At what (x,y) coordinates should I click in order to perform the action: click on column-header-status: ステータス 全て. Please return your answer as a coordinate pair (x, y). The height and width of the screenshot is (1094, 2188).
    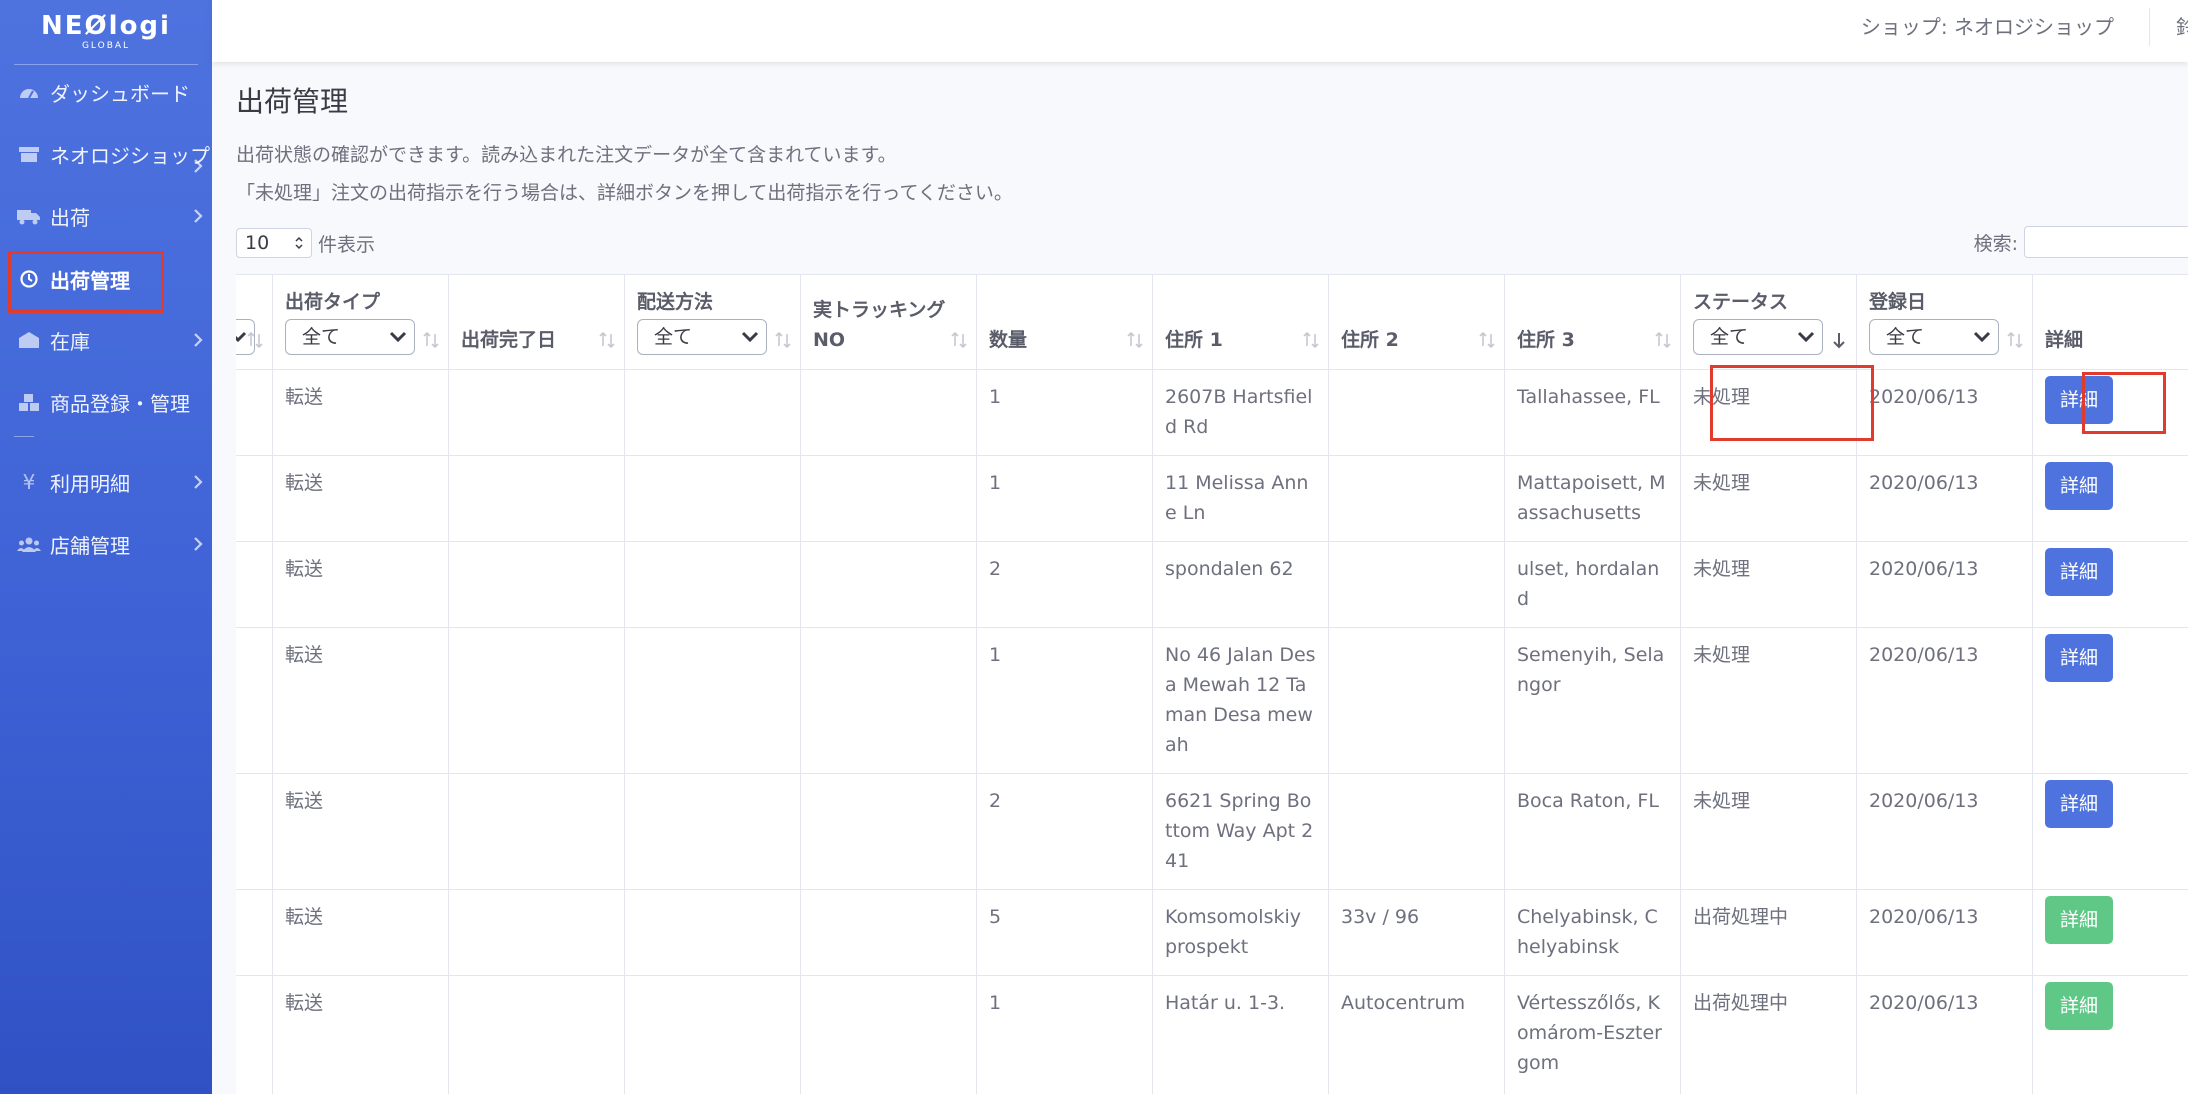
    Looking at the image, I should click on (1768, 322).